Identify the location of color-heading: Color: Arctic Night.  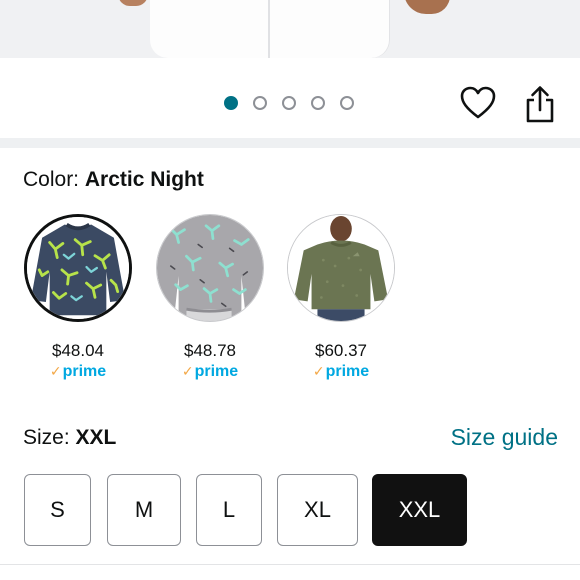
(113, 180).